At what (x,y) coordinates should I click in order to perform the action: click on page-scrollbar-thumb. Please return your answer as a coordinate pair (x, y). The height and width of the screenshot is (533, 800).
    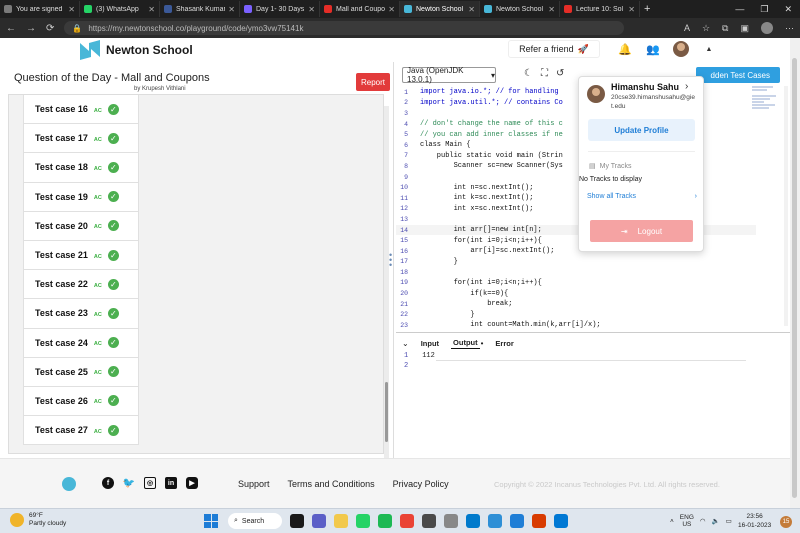
    Looking at the image, I should click on (794, 278).